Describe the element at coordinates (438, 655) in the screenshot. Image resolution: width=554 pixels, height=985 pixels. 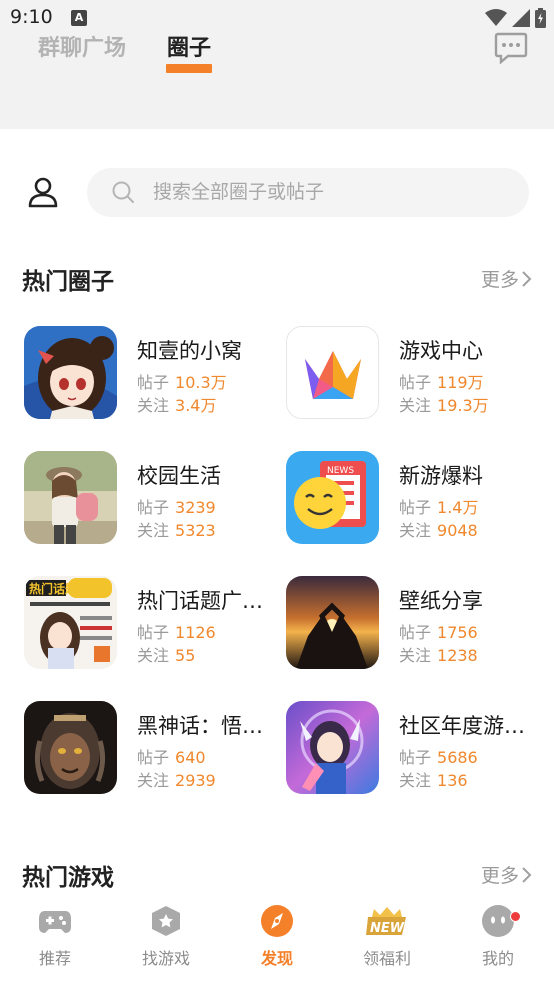
I see `circle-followers: 关注 1238` at that location.